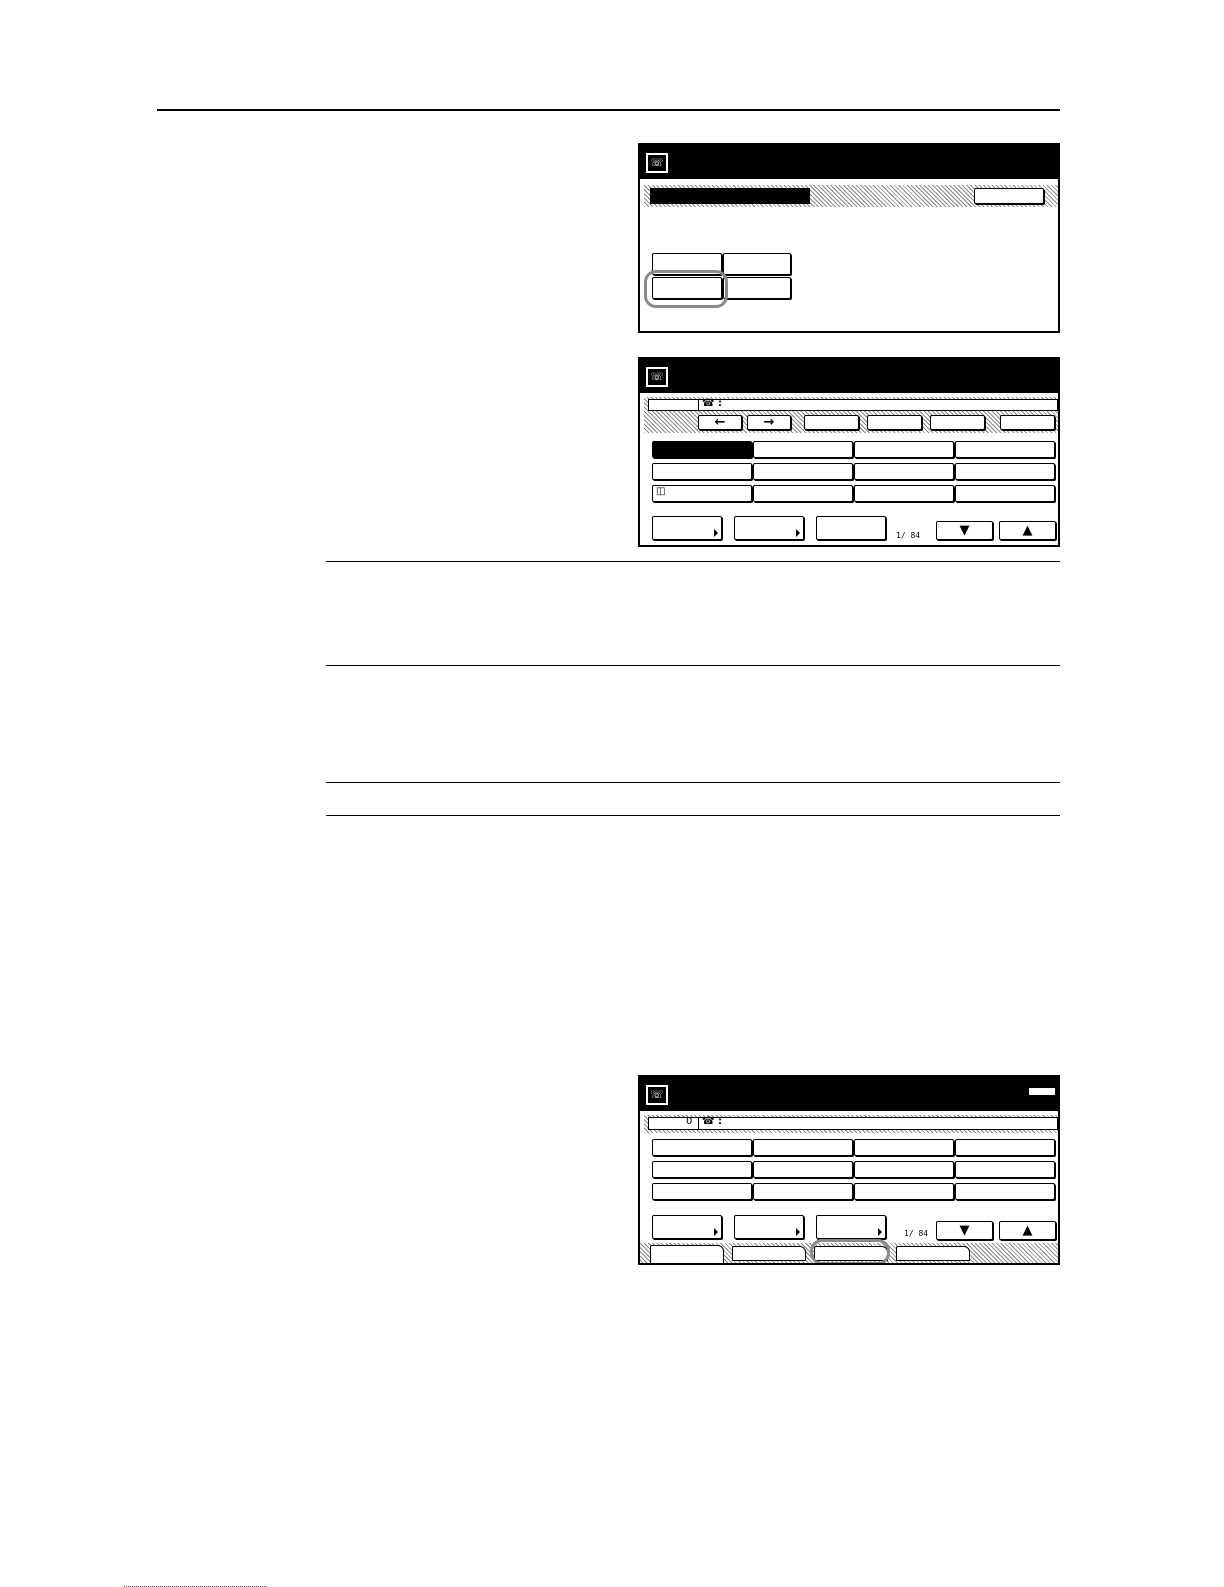 The image size is (1224, 1587). I want to click on status-field, so click(730, 196).